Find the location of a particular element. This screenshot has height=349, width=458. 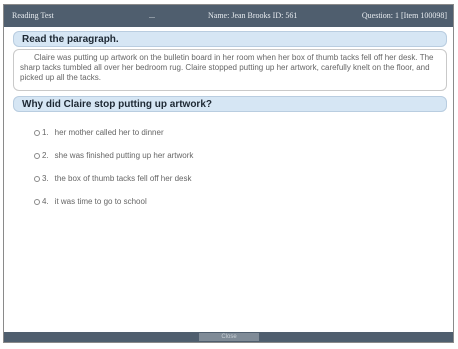

option-text: the box of thumb tacks fell off her desk is located at coordinates (123, 178).